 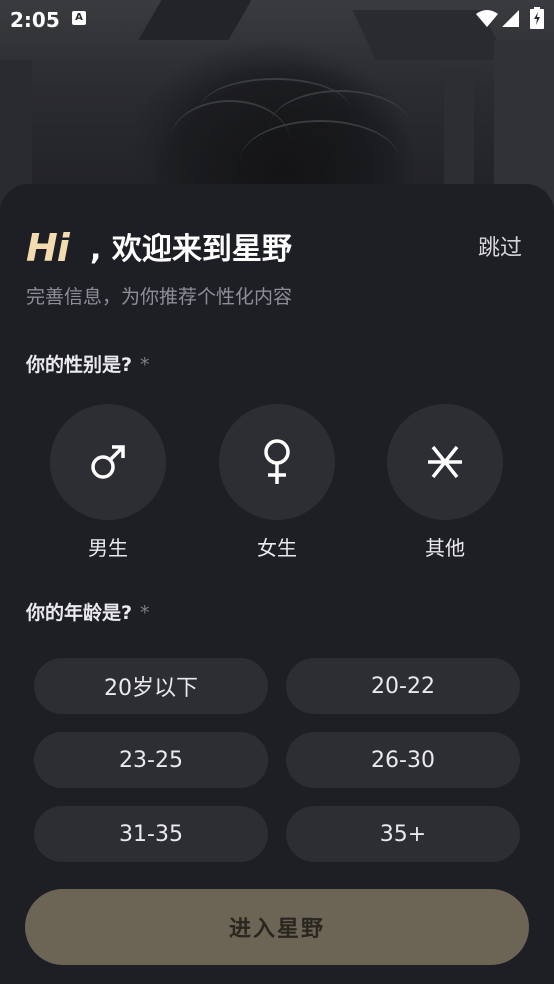 I want to click on age-option-23-25: 23-25, so click(x=151, y=760).